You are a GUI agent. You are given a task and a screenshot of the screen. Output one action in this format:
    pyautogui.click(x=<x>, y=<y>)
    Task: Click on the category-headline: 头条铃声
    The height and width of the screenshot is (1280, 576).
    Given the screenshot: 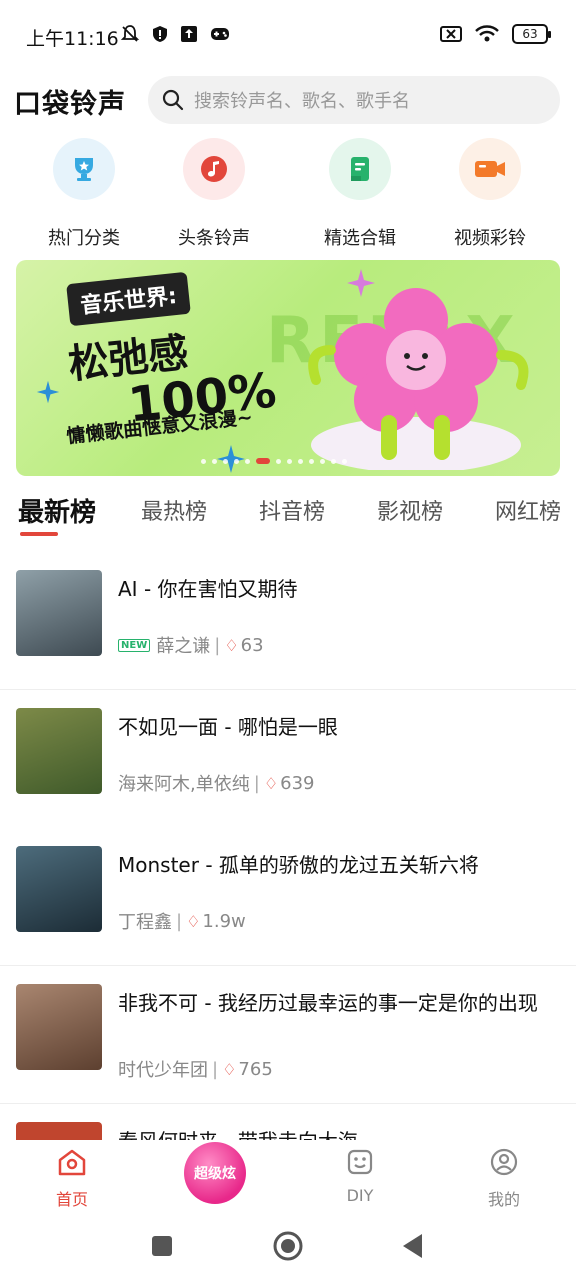 What is the action you would take?
    pyautogui.click(x=214, y=194)
    